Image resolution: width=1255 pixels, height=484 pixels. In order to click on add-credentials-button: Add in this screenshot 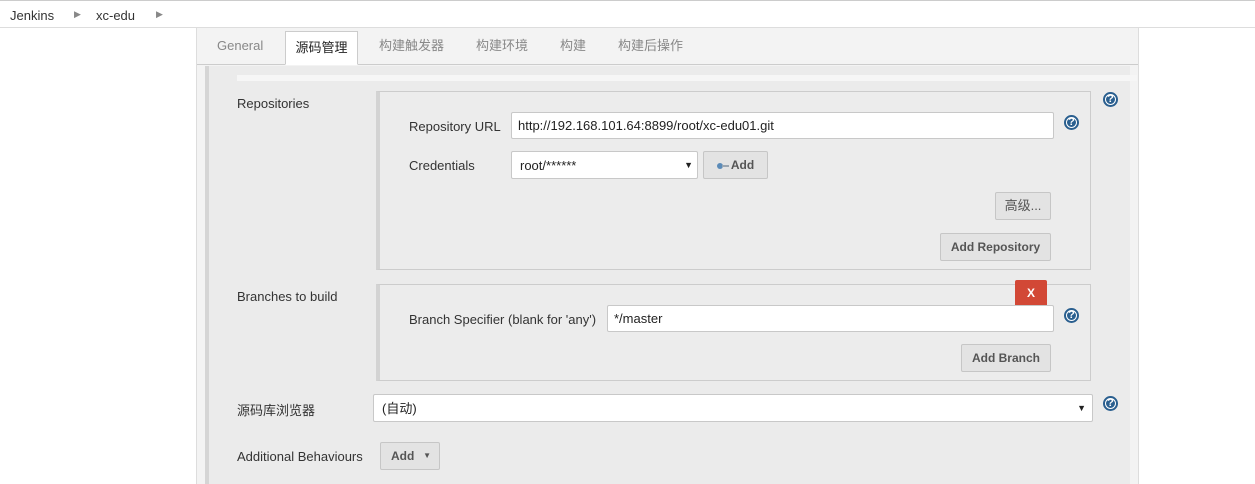, I will do `click(735, 165)`.